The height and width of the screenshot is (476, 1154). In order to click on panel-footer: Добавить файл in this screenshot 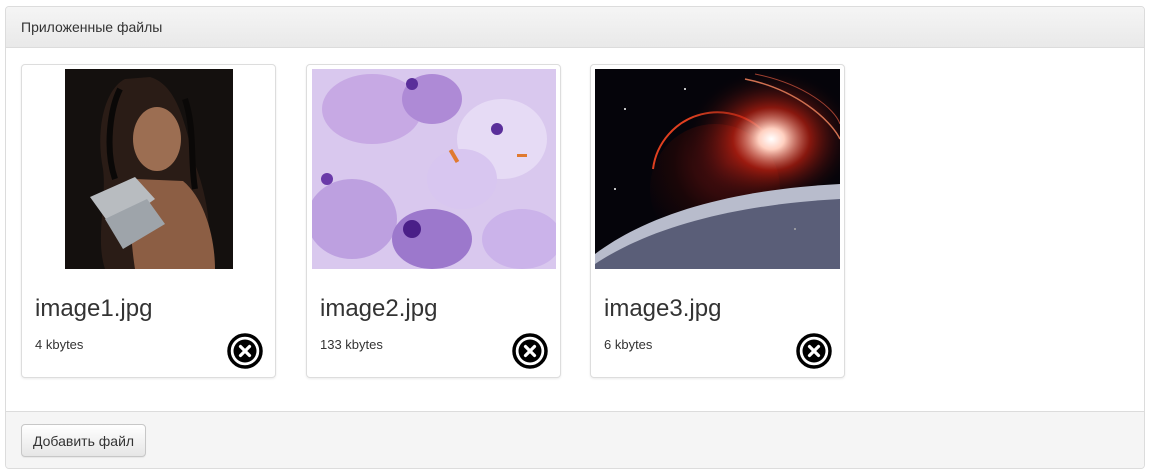, I will do `click(575, 439)`.